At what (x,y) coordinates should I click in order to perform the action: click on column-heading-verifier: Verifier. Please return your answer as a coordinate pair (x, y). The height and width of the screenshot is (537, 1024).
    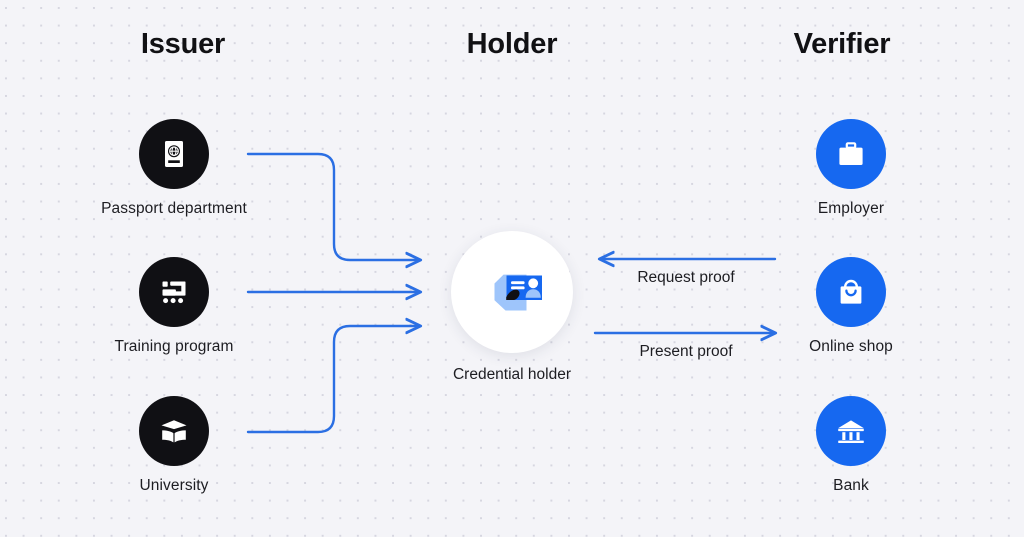
    Looking at the image, I should click on (842, 44).